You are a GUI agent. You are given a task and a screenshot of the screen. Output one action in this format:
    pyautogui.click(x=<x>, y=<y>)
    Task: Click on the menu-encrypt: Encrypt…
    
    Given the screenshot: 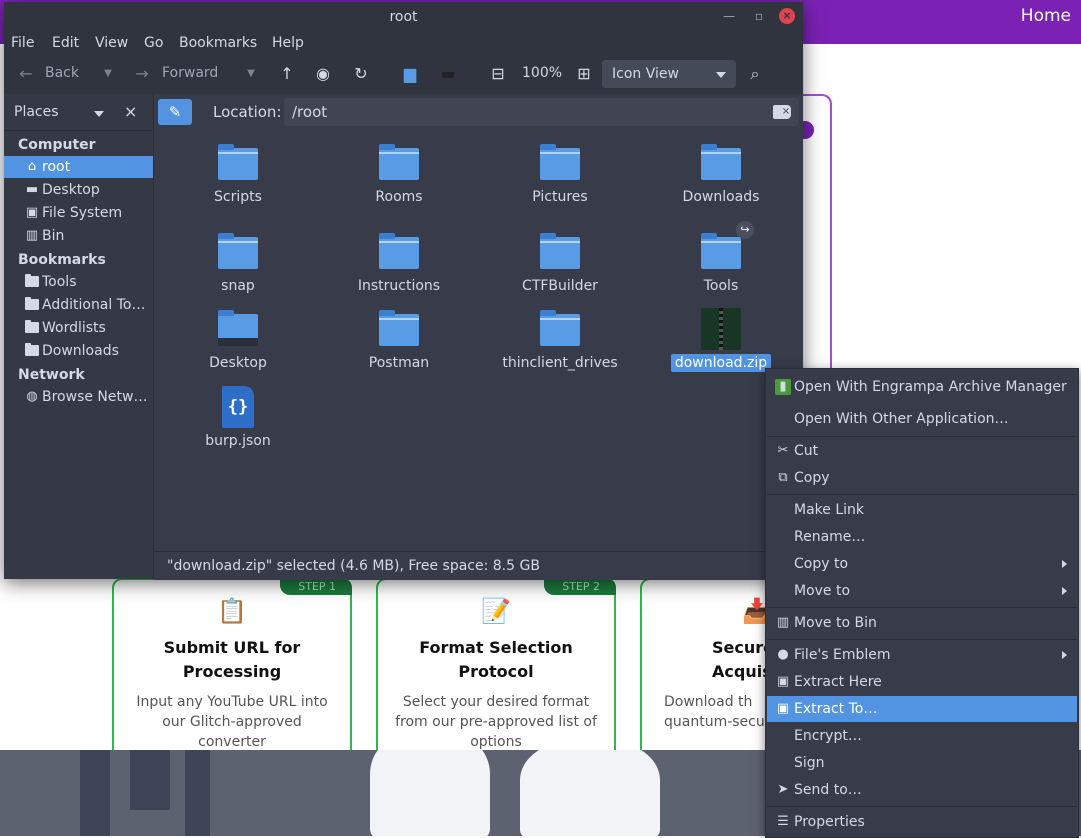 What is the action you would take?
    pyautogui.click(x=922, y=736)
    